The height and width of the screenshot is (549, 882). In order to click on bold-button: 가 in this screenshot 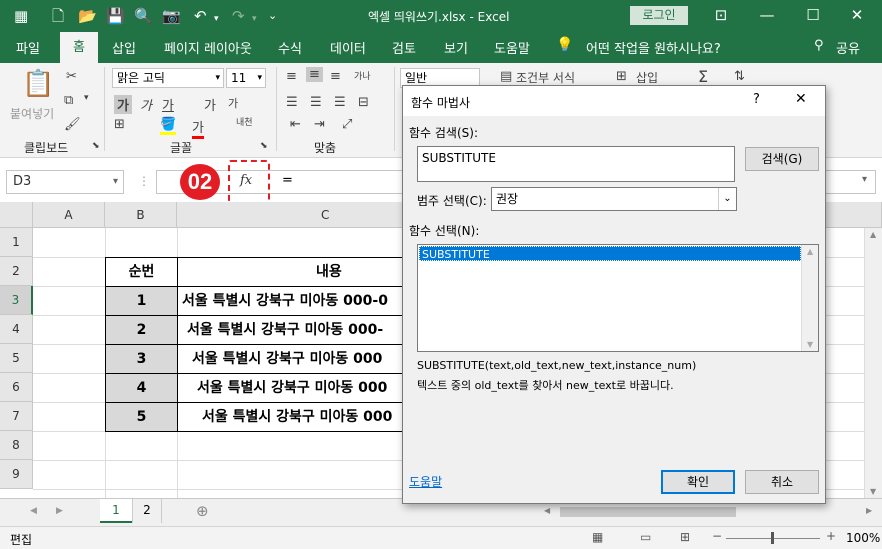, I will do `click(123, 104)`.